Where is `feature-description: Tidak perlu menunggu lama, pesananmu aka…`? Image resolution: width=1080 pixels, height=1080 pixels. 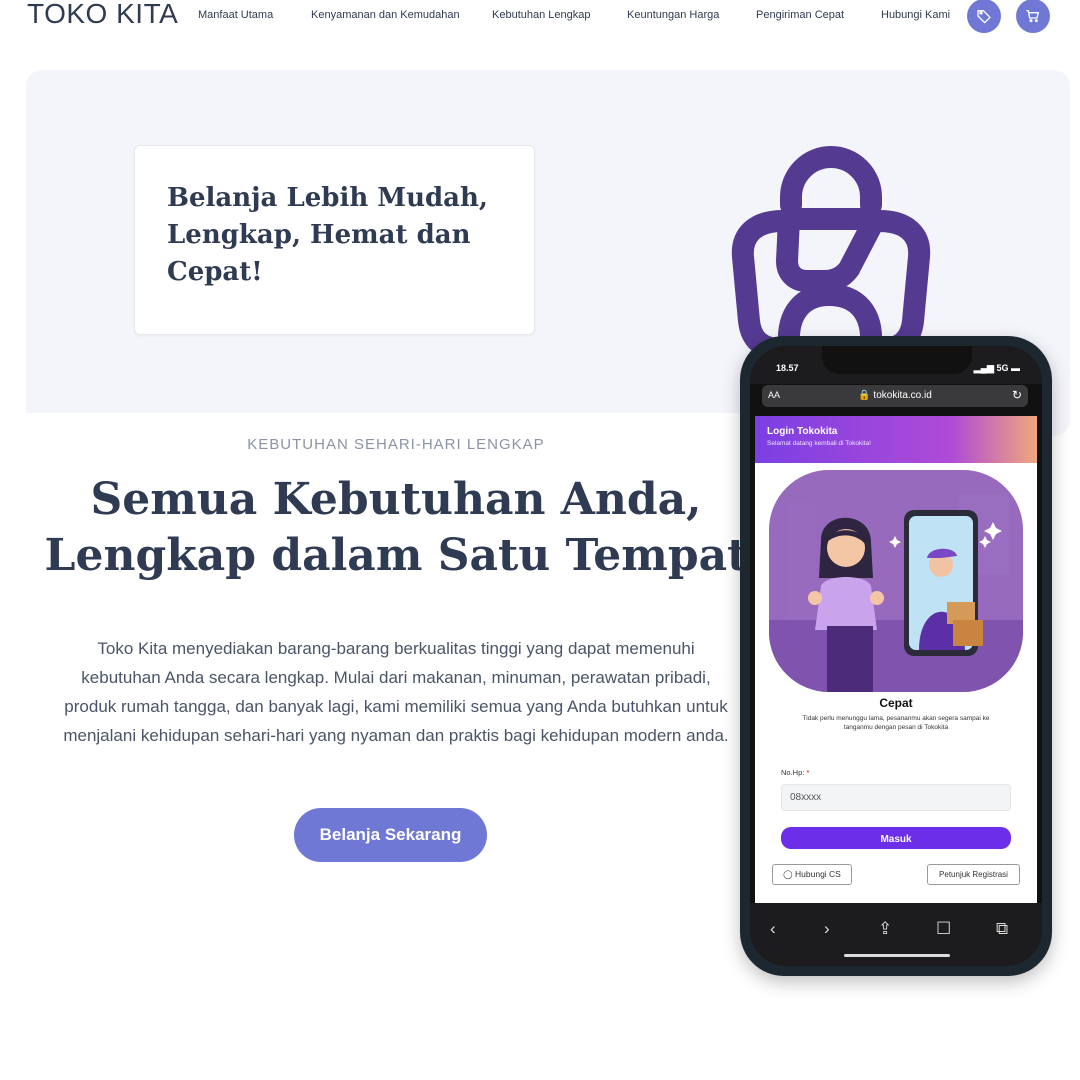
feature-description: Tidak perlu menunggu lama, pesananmu aka… is located at coordinates (896, 723).